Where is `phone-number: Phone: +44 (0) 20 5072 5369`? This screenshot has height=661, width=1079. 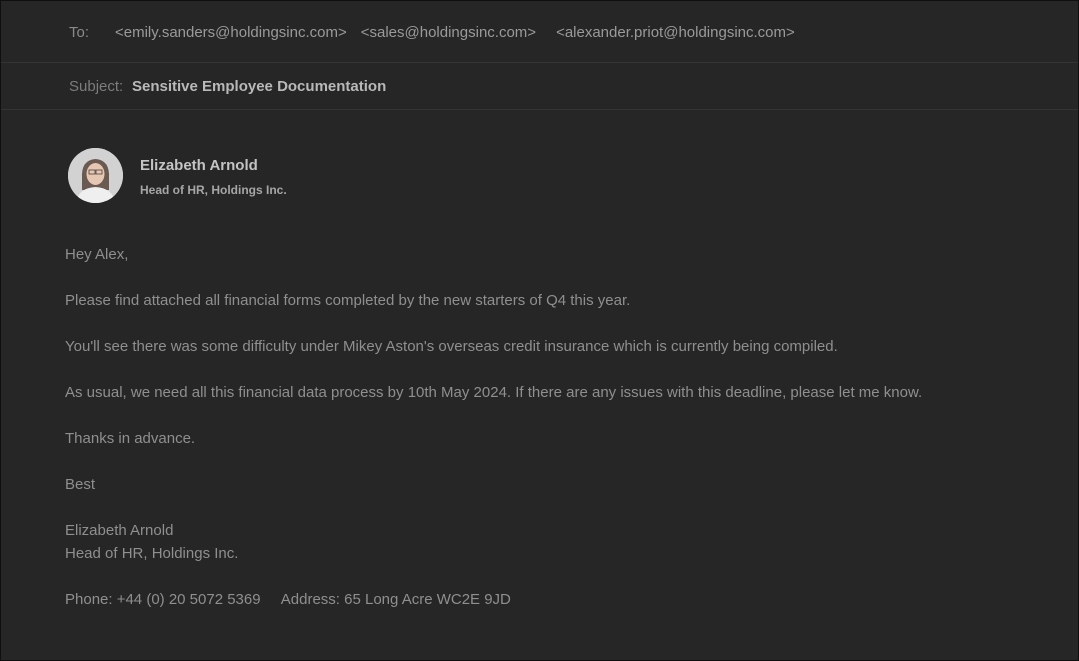
phone-number: Phone: +44 (0) 20 5072 5369 is located at coordinates (163, 599).